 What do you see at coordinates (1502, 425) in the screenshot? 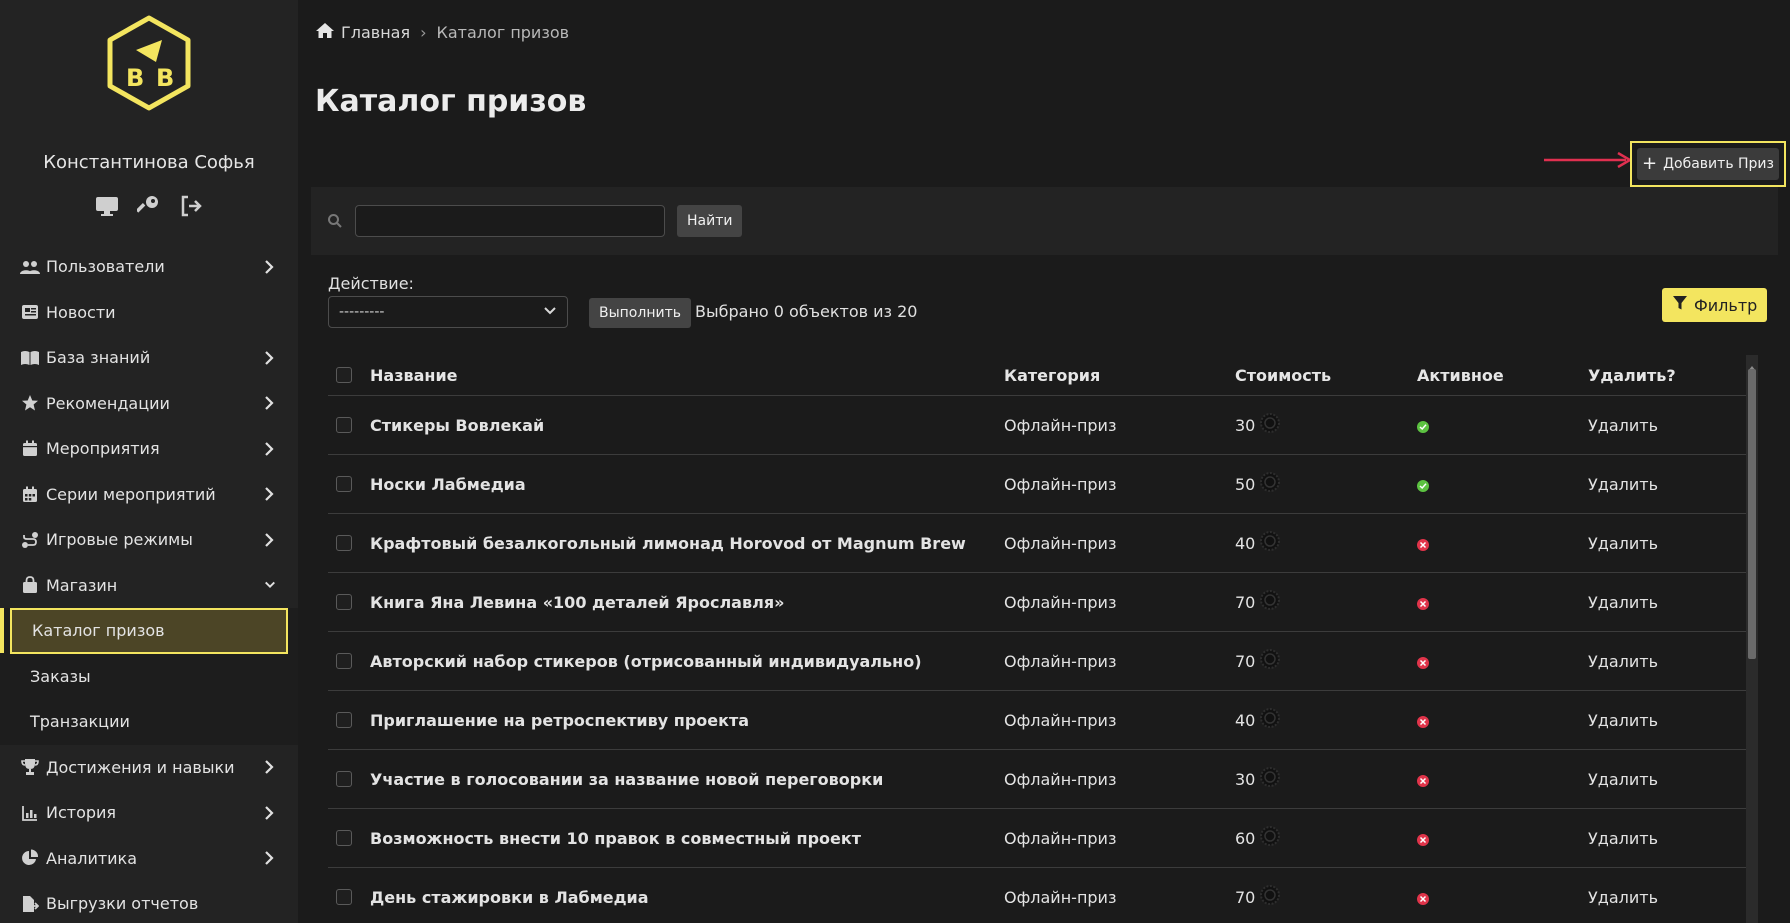
I see `prize-active` at bounding box center [1502, 425].